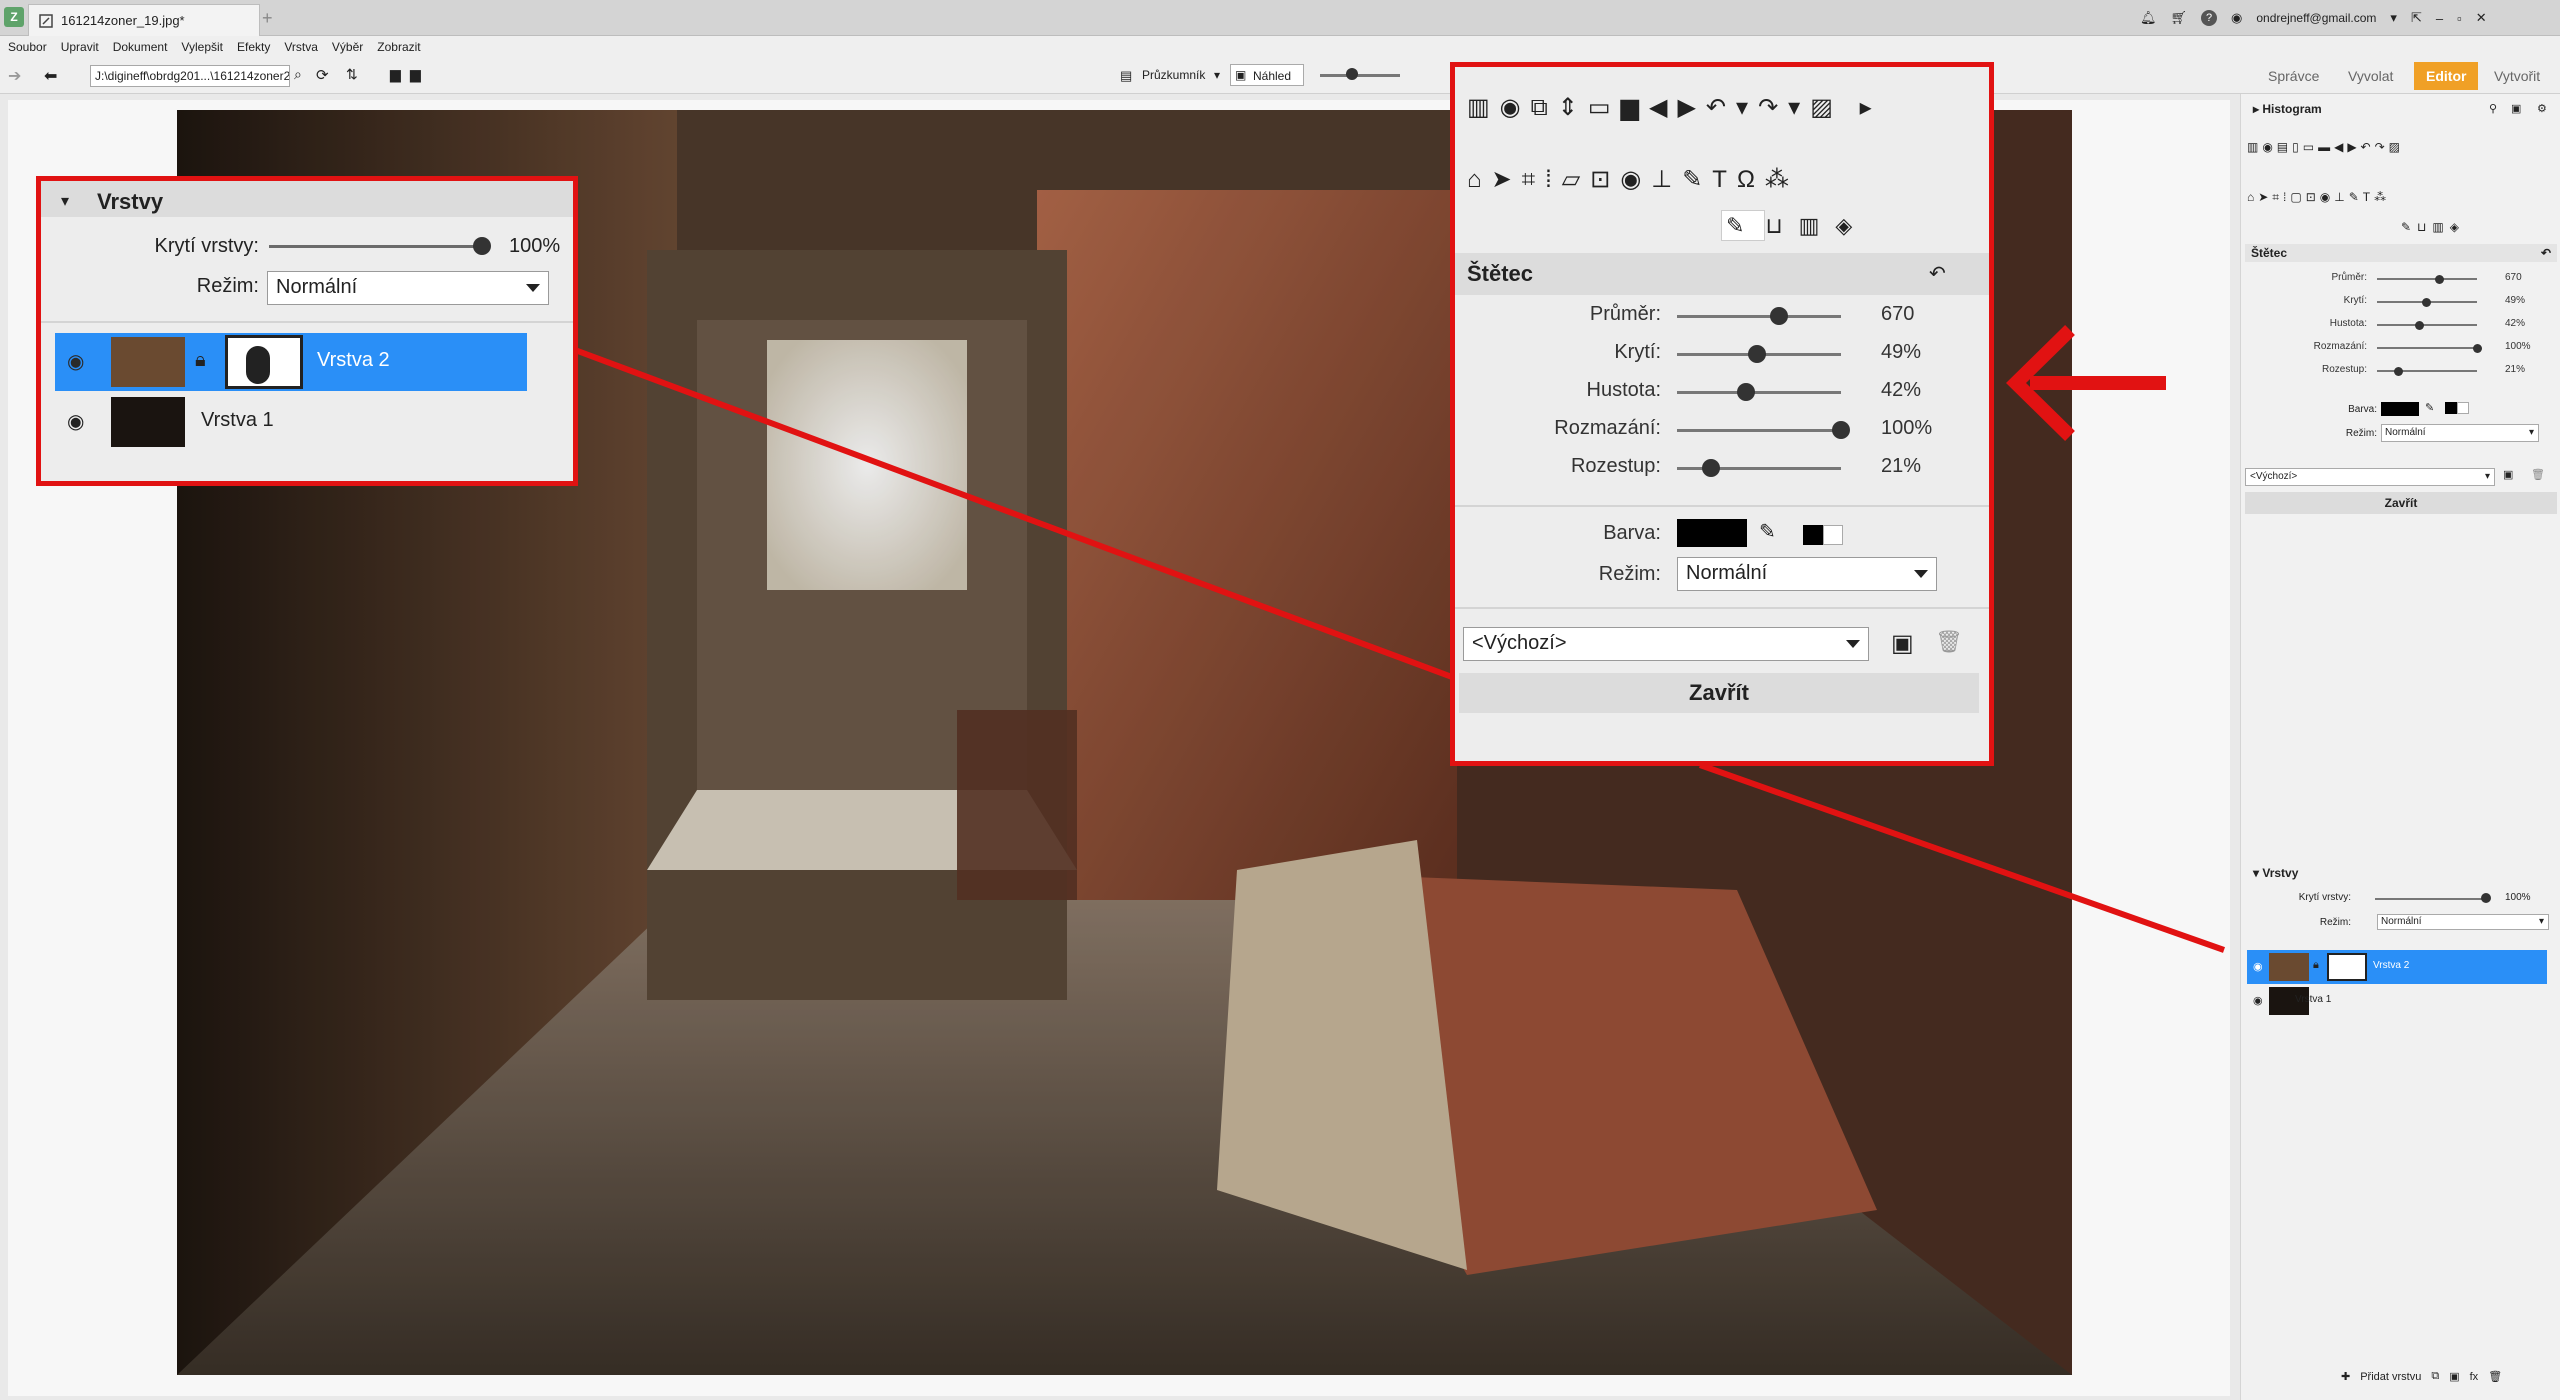  I want to click on color-label: Barva:, so click(1632, 533).